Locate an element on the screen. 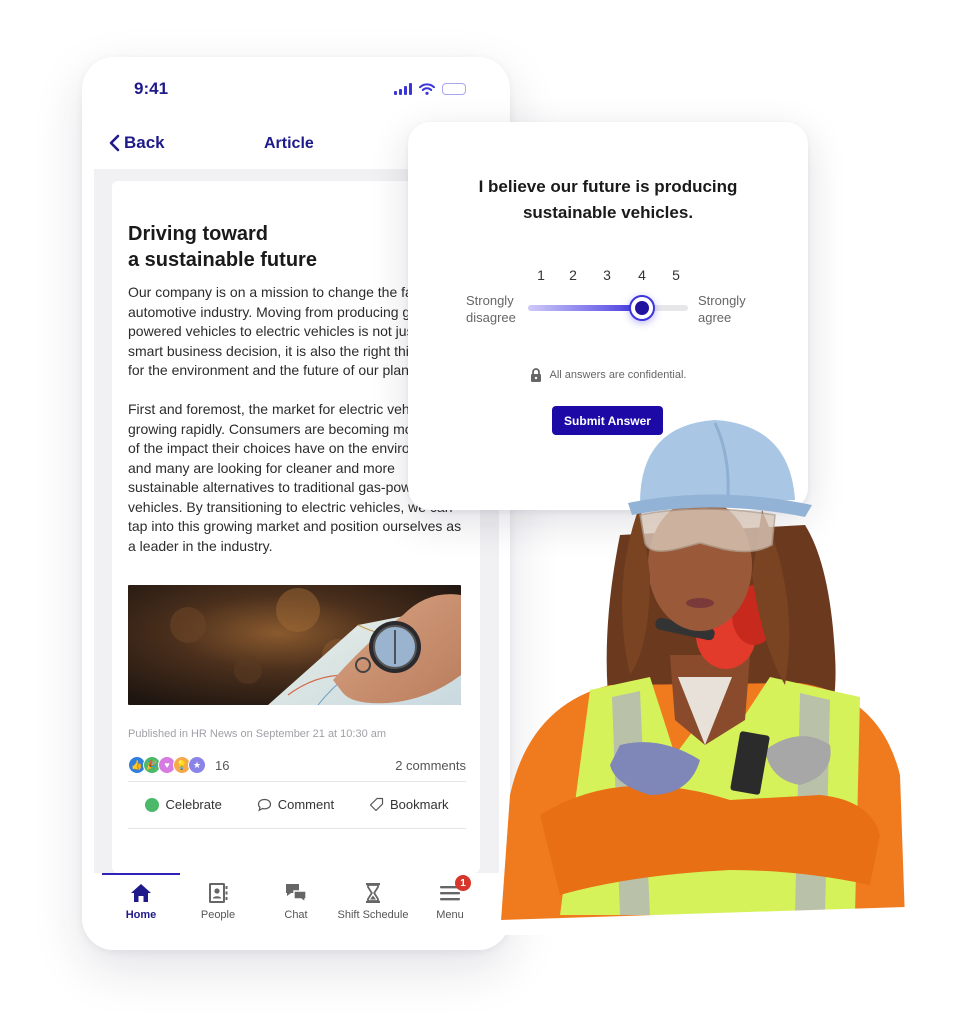 The height and width of the screenshot is (1024, 973). back-button: Back is located at coordinates (136, 143).